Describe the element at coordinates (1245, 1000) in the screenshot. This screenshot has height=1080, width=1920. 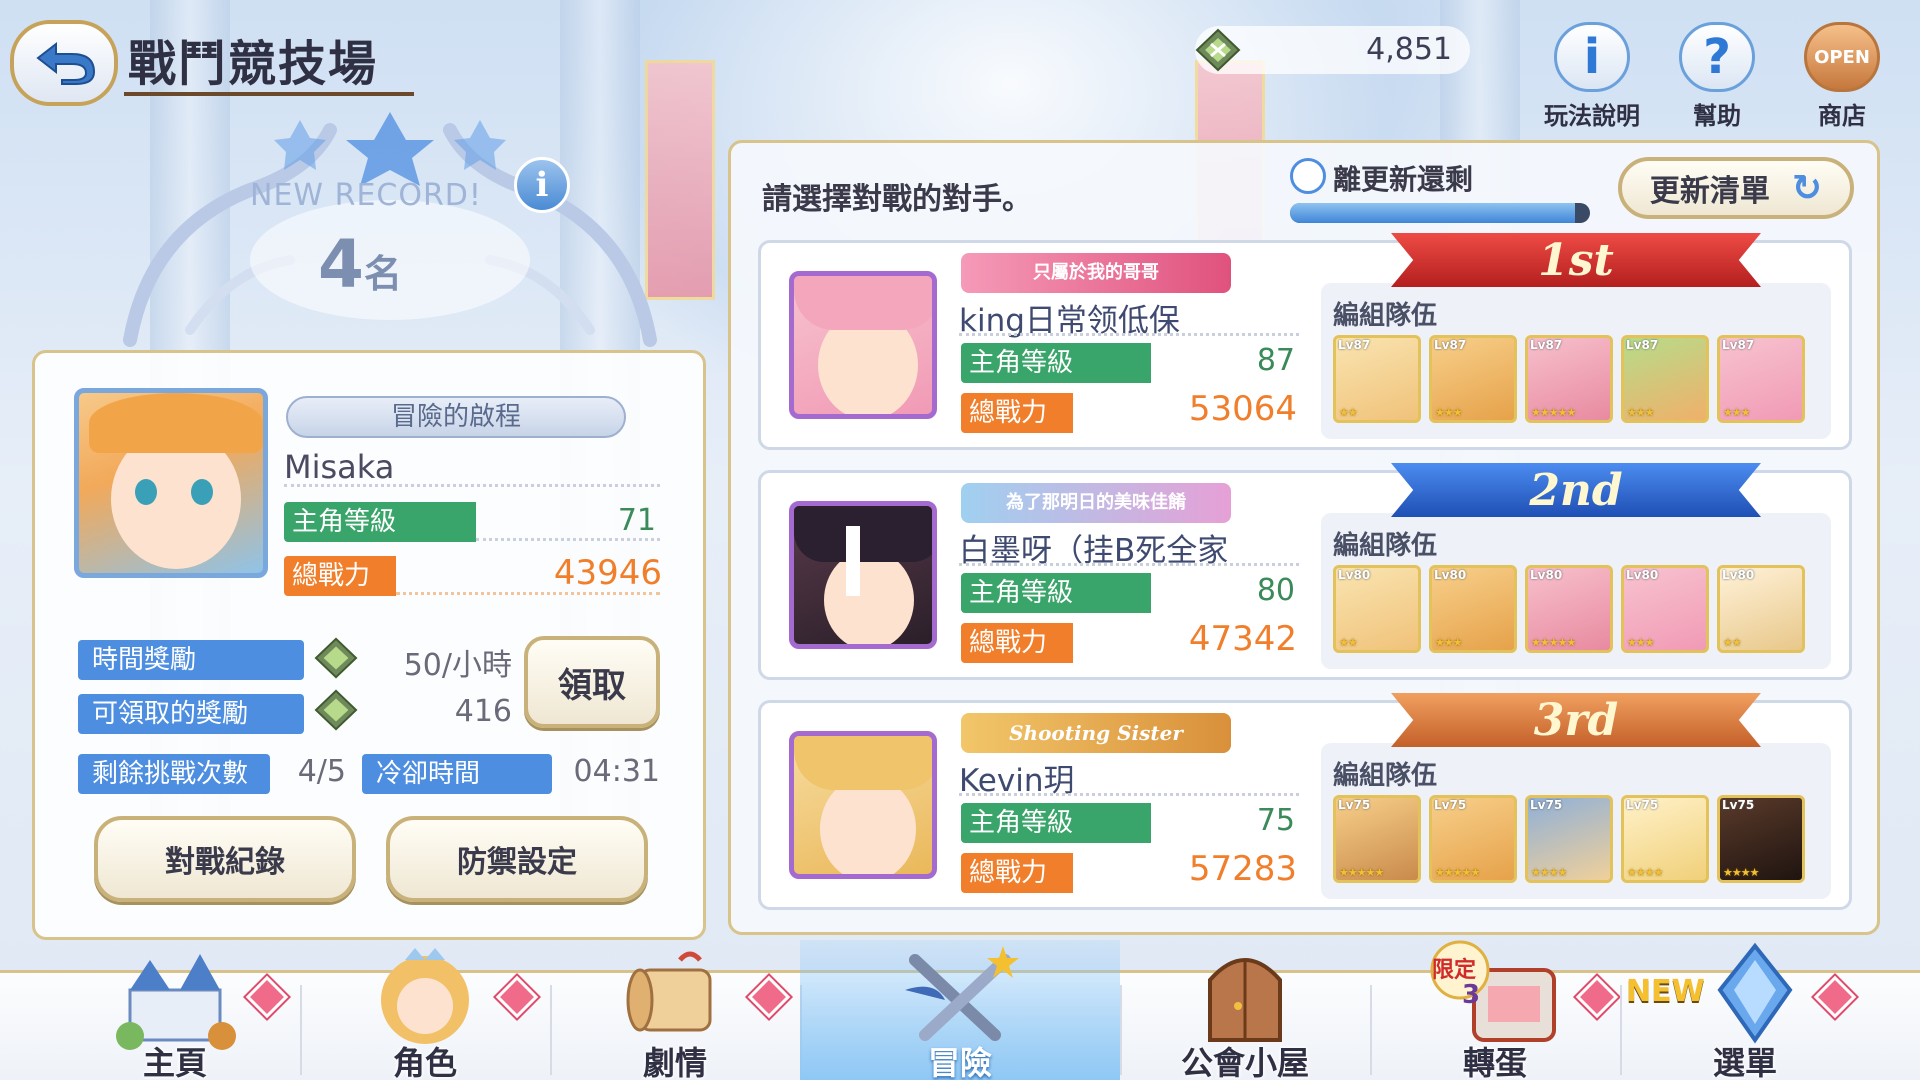
I see `guild-door-icon` at that location.